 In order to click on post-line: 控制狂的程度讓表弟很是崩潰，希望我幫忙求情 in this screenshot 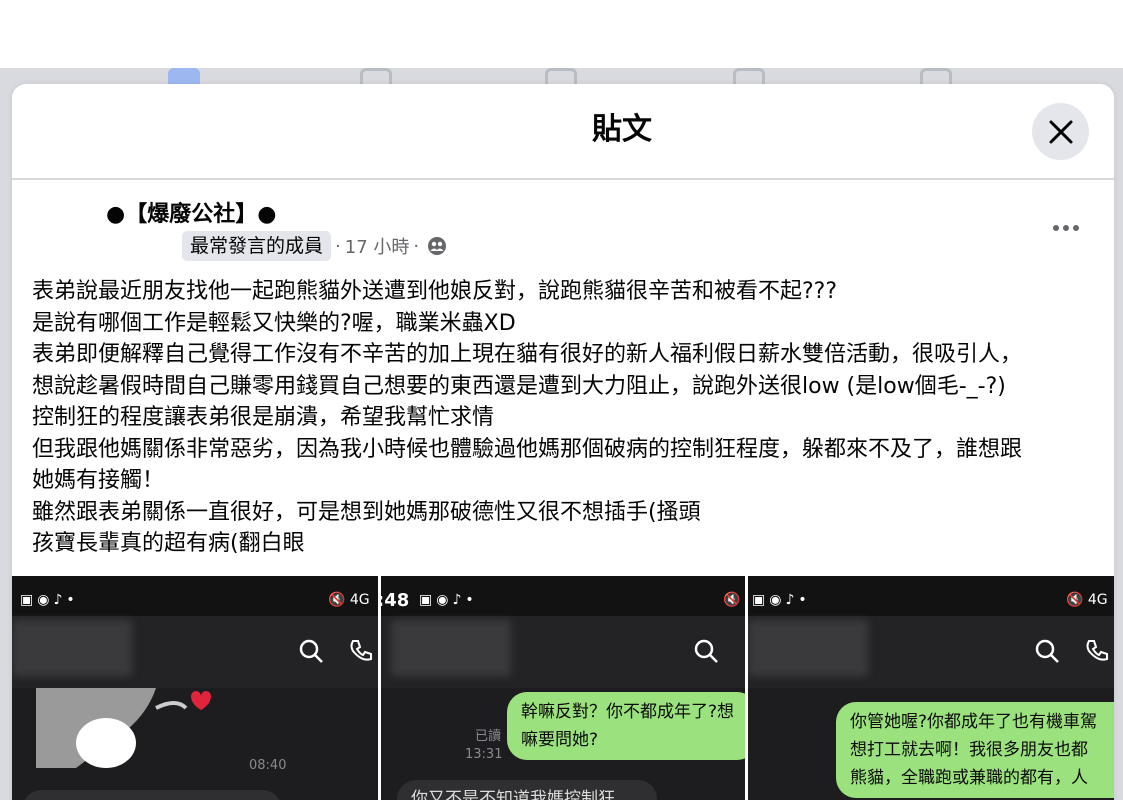, I will do `click(263, 417)`.